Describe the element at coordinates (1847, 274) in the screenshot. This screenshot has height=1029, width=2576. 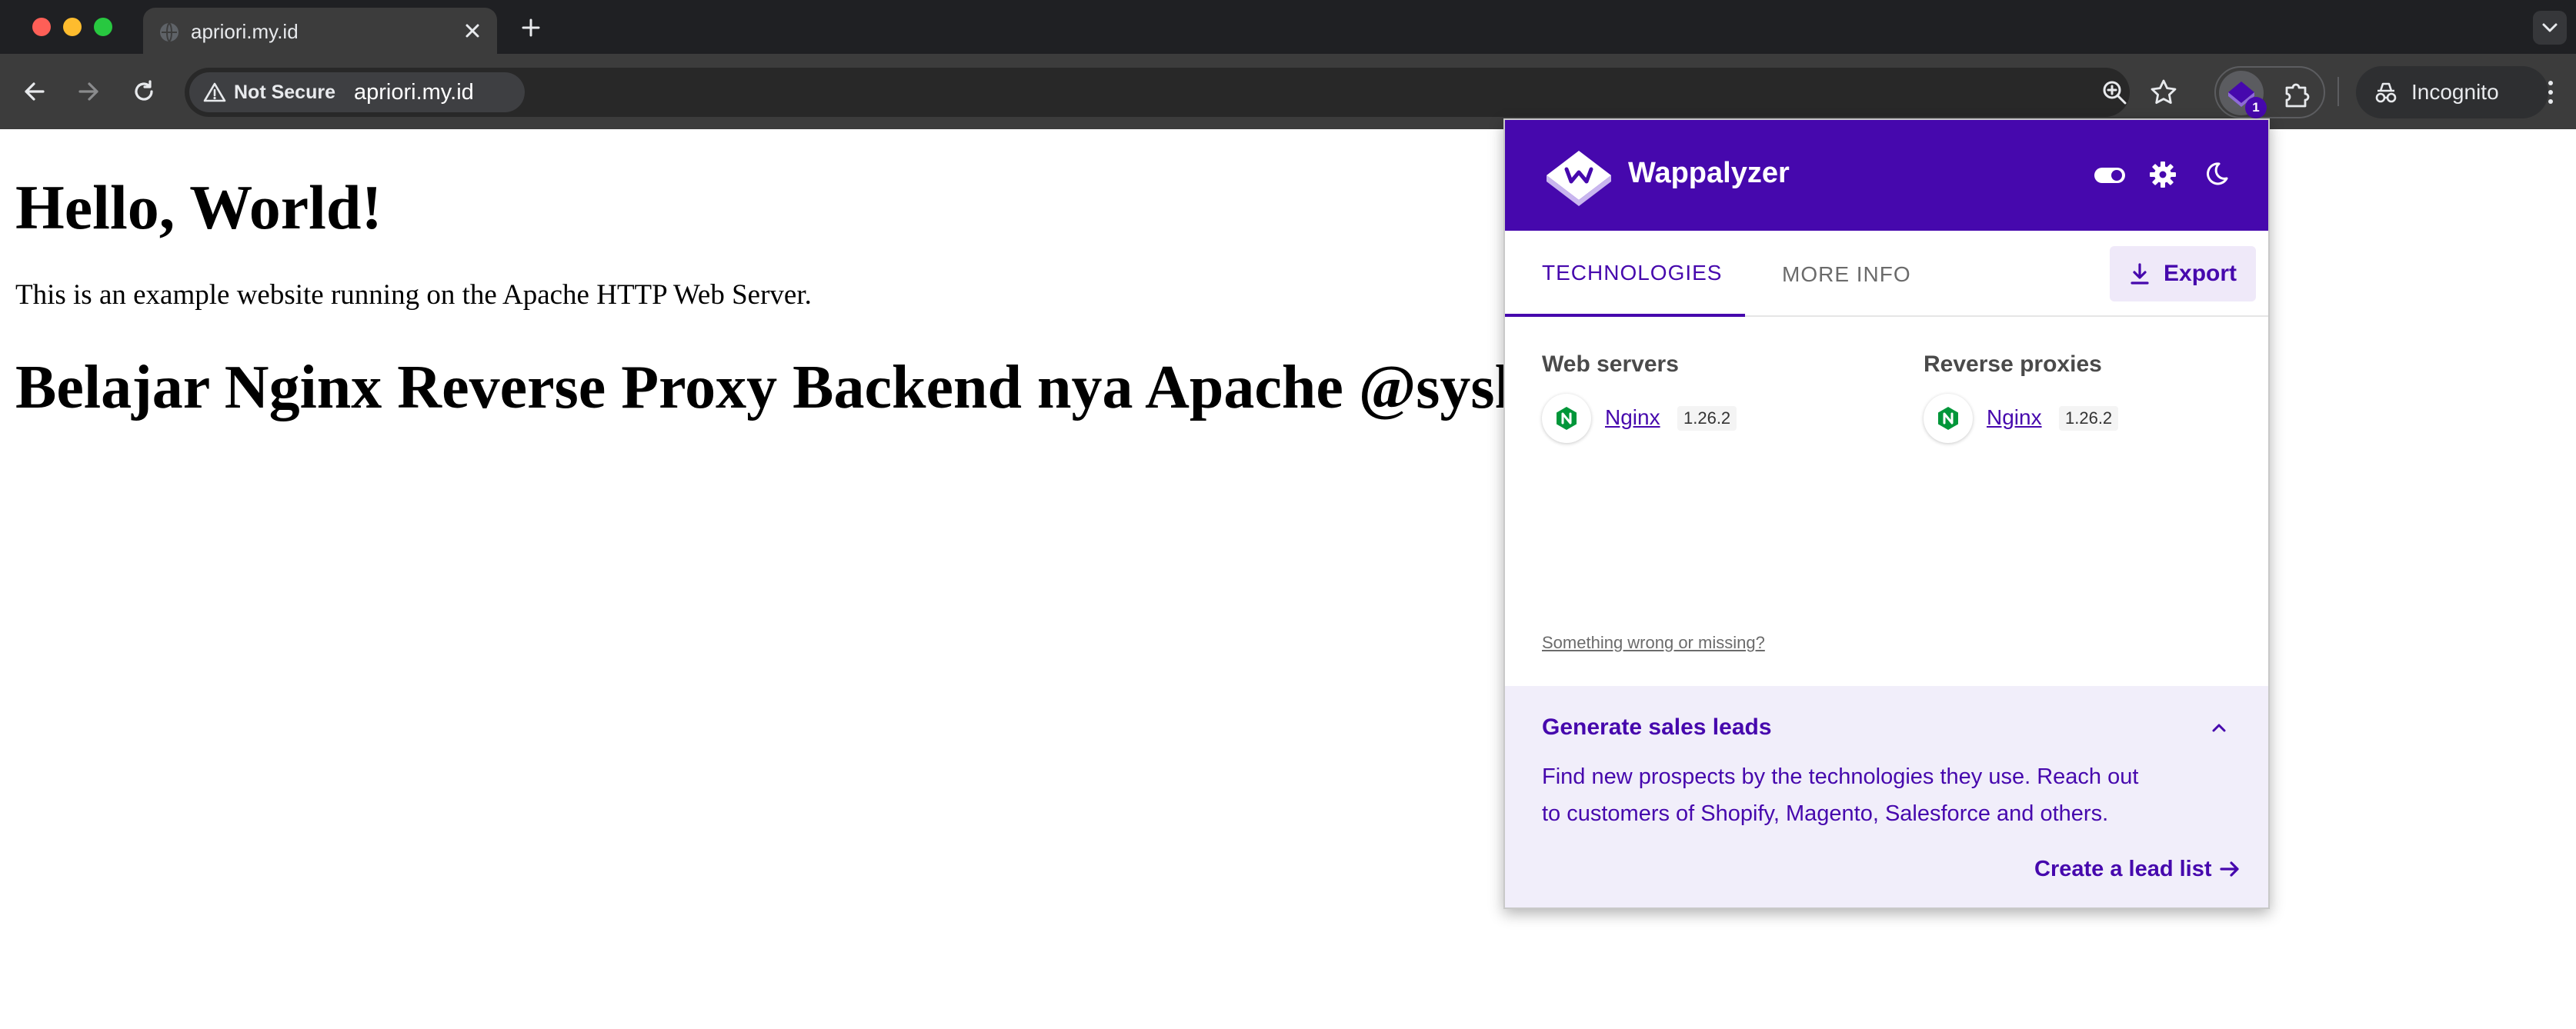
I see `tab-more-info-label: MORE INFO` at that location.